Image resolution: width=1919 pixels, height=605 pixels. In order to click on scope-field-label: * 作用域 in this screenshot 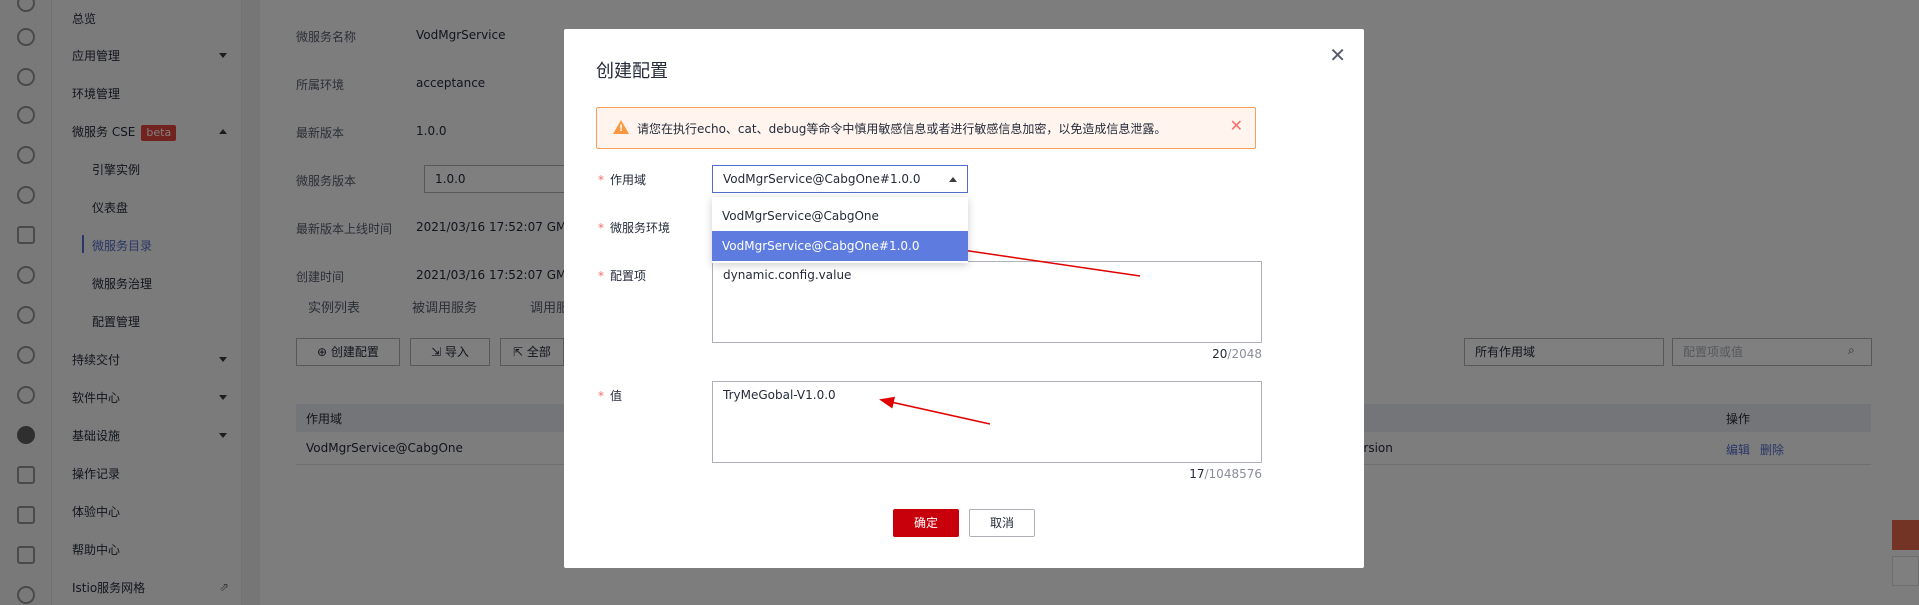, I will do `click(622, 179)`.